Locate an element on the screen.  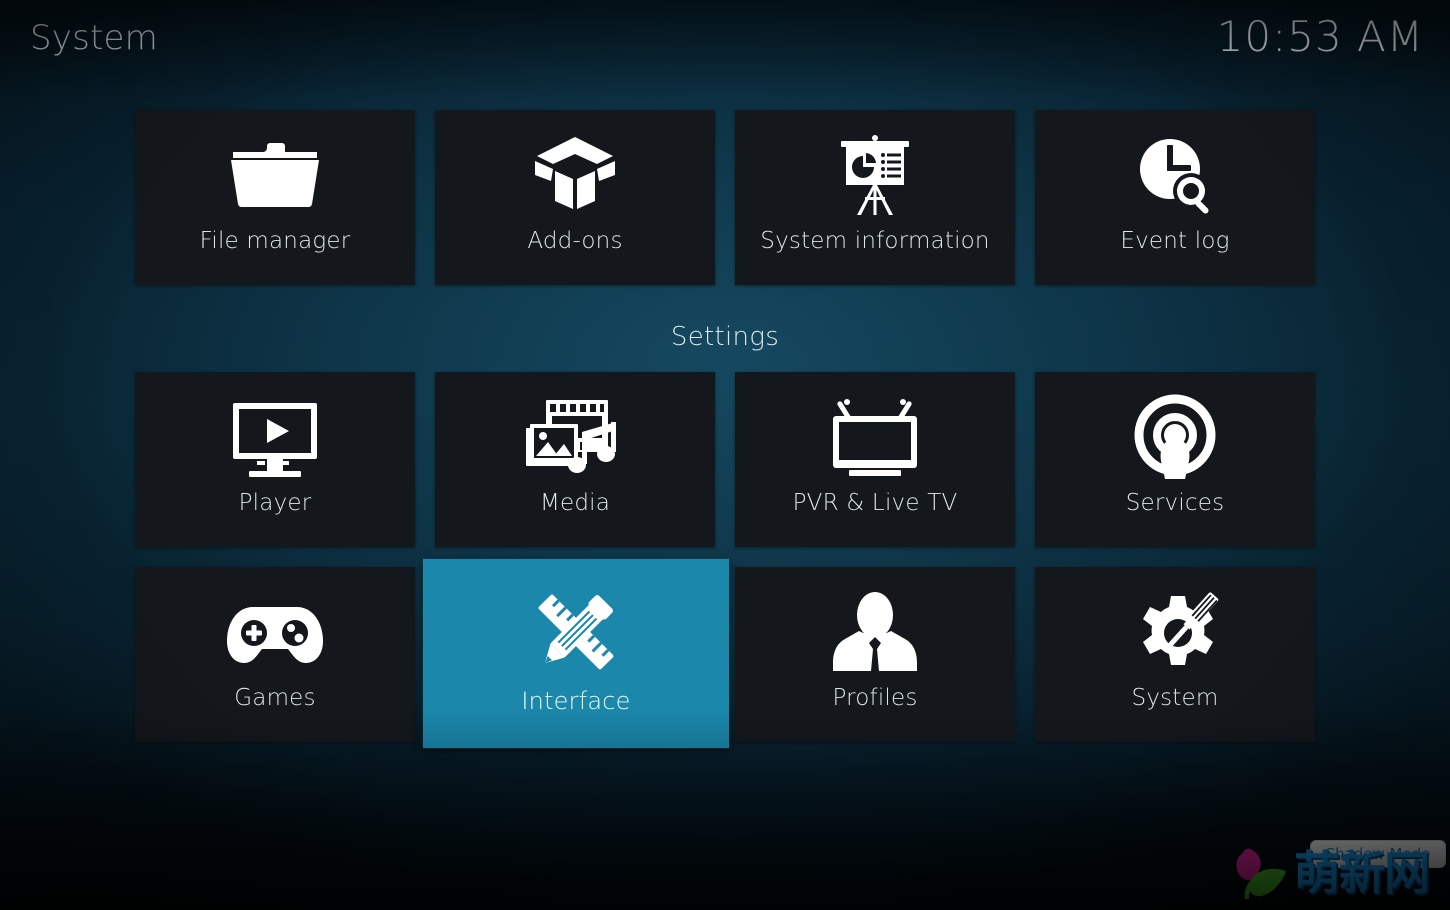
tile-media: Media is located at coordinates (575, 459).